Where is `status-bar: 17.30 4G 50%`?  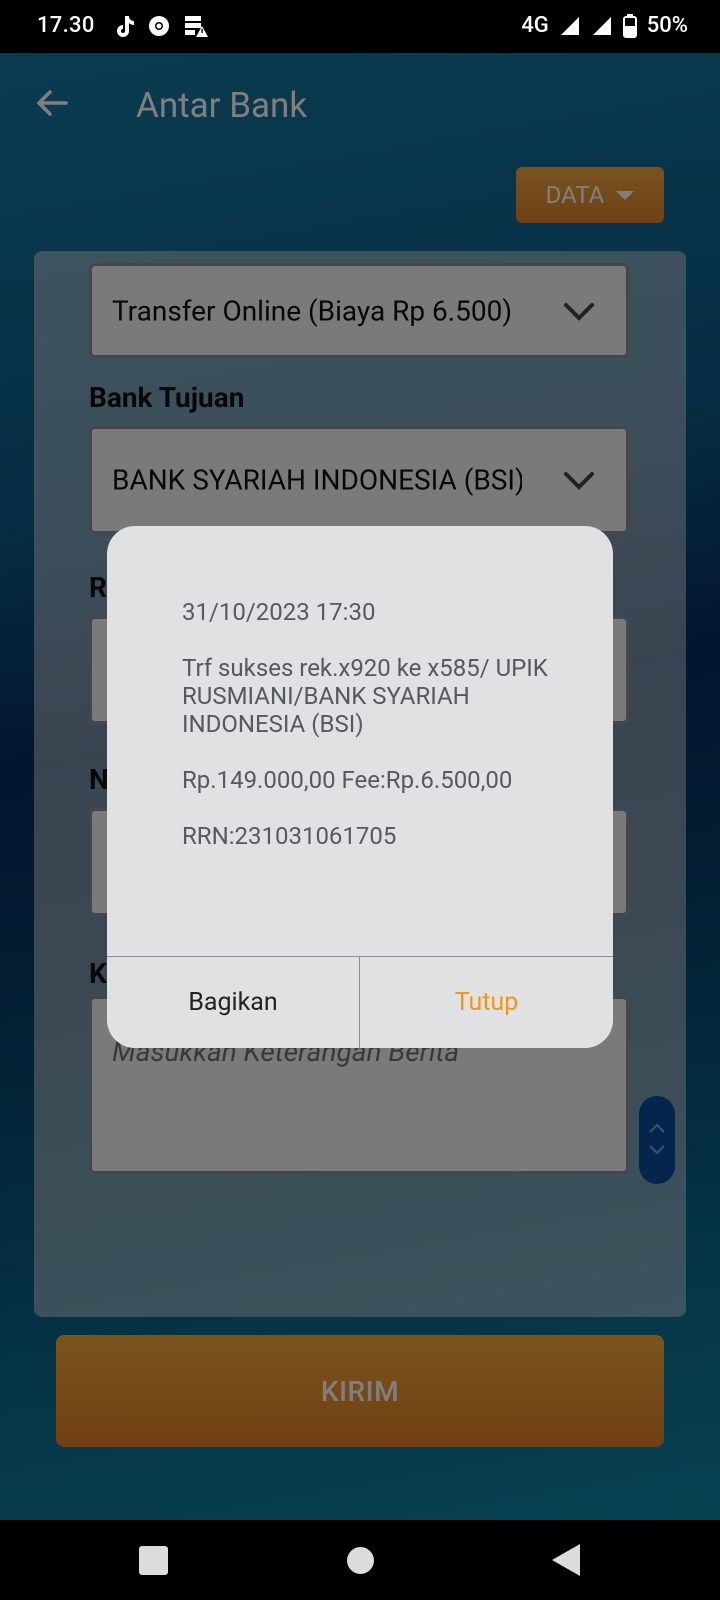 status-bar: 17.30 4G 50% is located at coordinates (360, 26).